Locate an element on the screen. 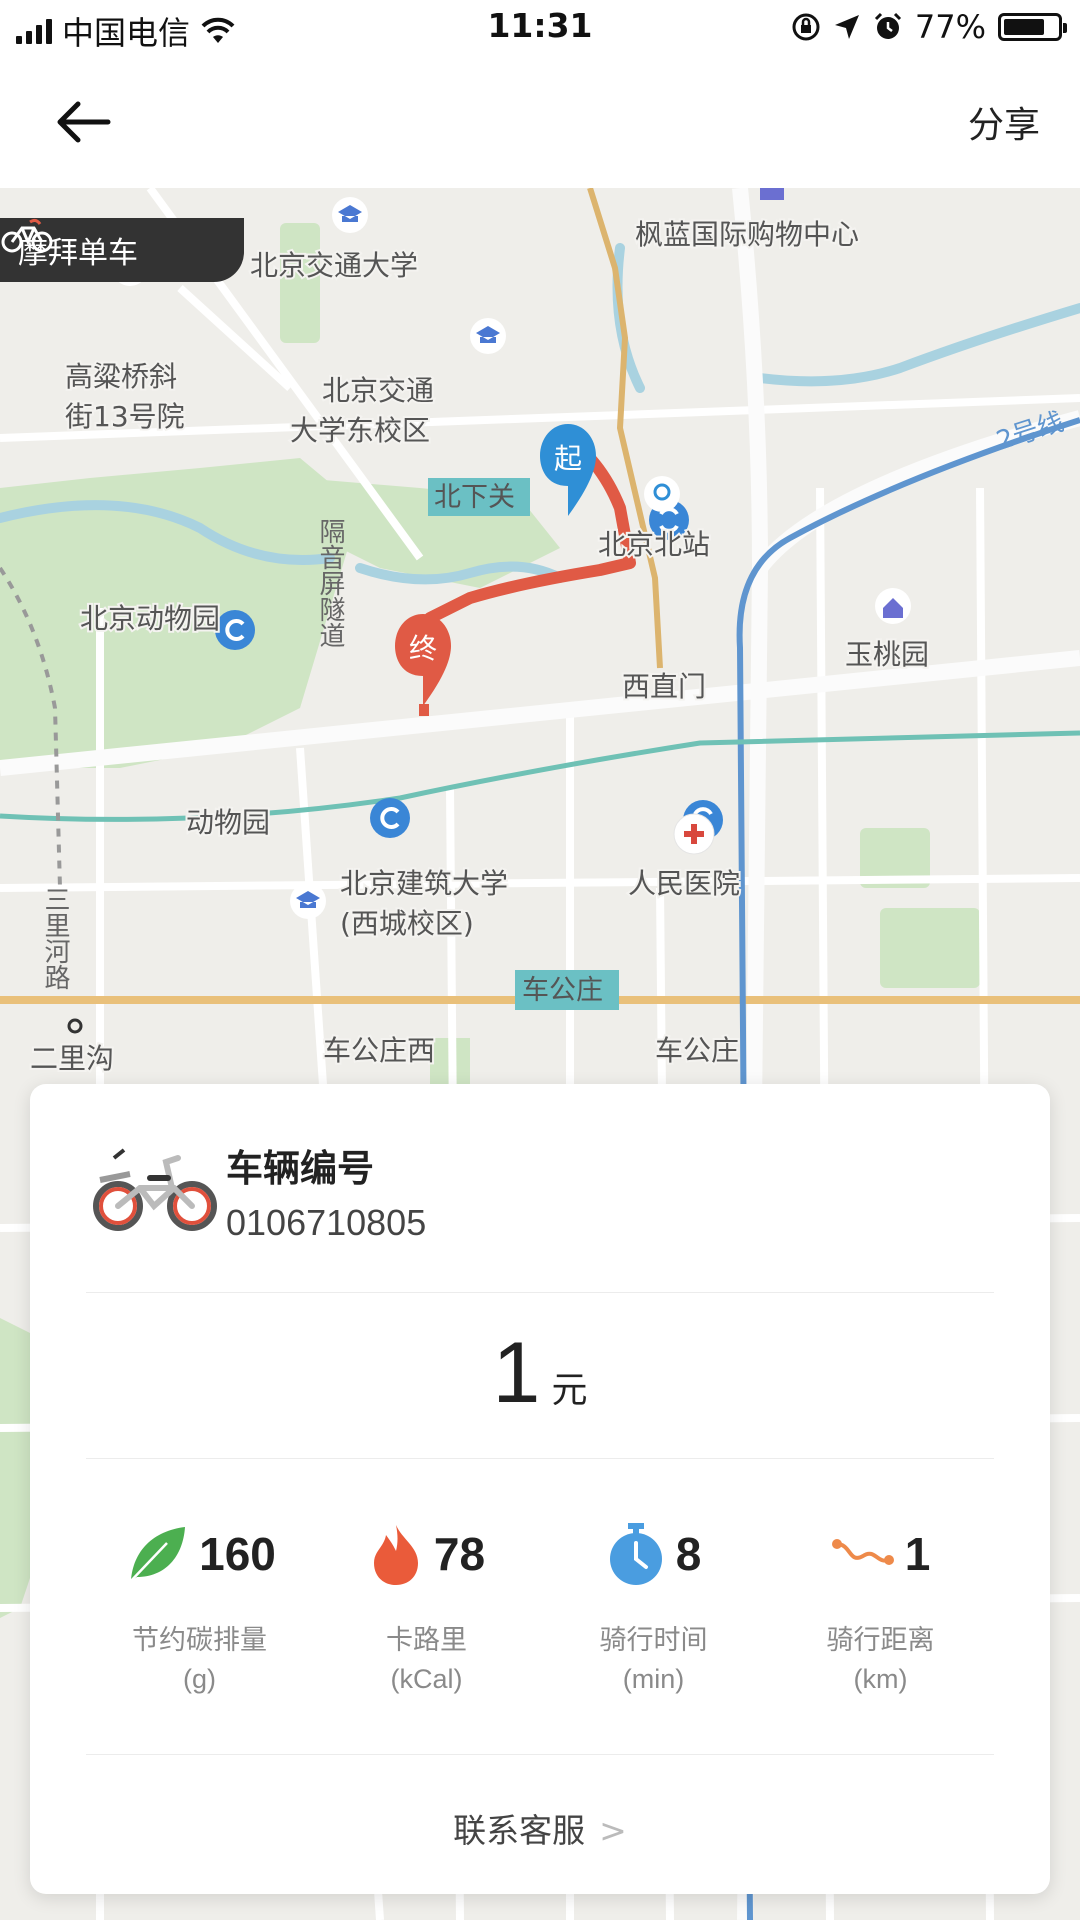 The height and width of the screenshot is (1920, 1080). contact-support-button: 联系客服 > is located at coordinates (540, 1828).